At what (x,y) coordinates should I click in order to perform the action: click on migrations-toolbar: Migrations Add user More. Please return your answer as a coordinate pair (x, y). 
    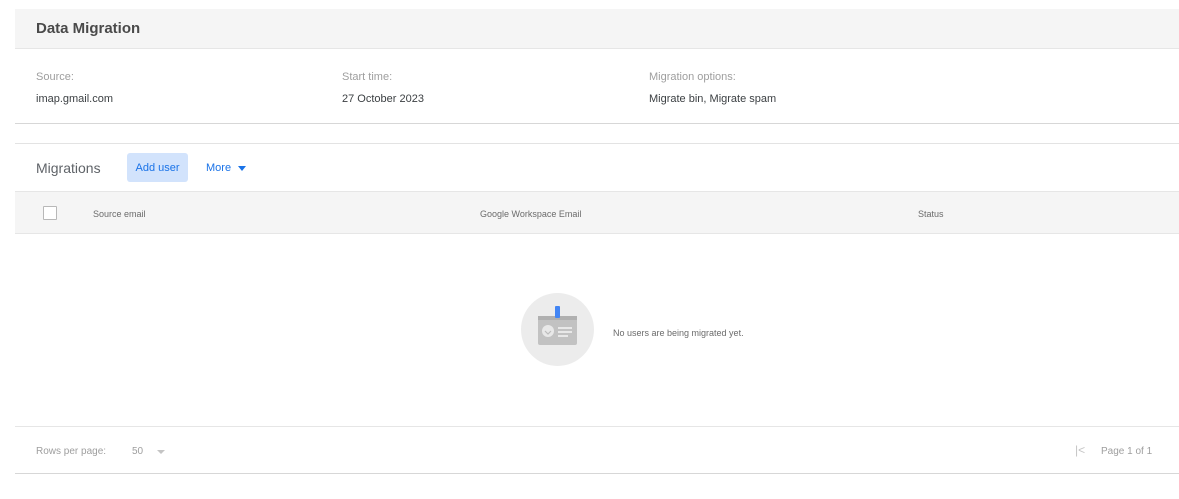
    Looking at the image, I should click on (597, 167).